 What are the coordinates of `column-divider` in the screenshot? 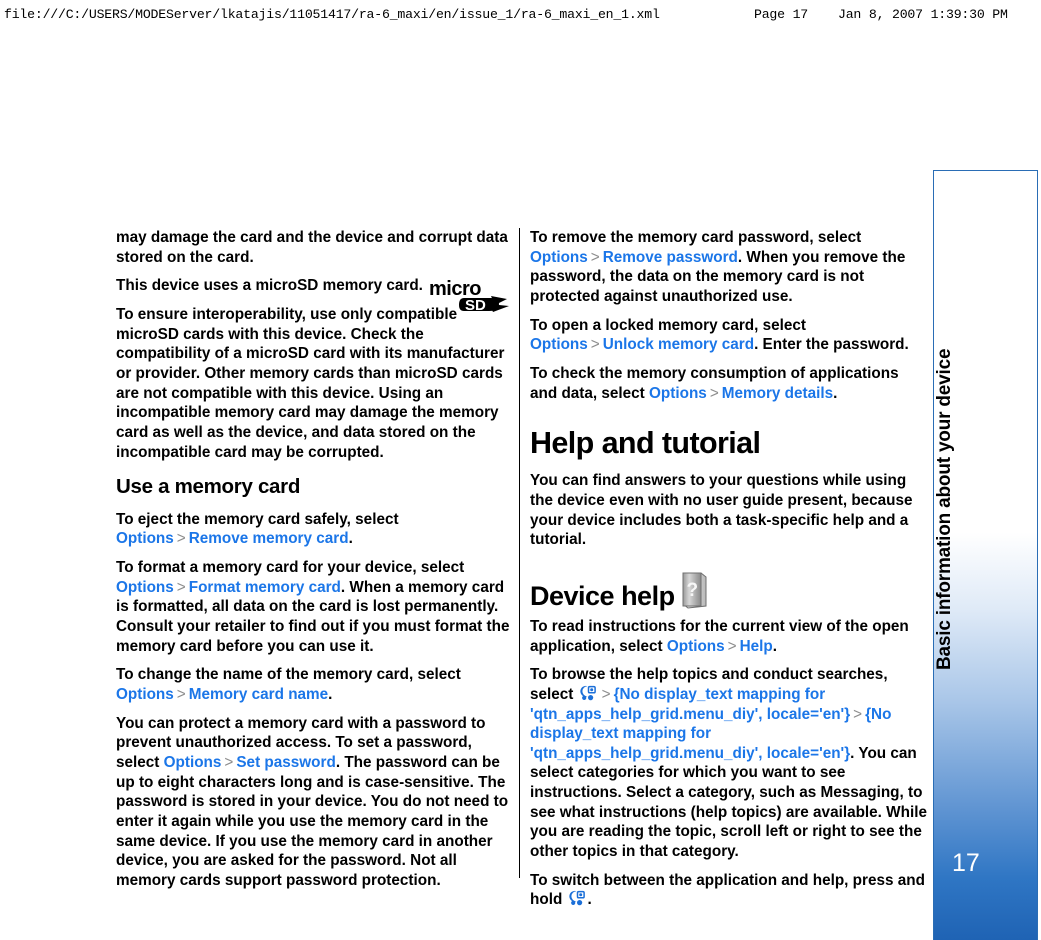 It's located at (519, 553).